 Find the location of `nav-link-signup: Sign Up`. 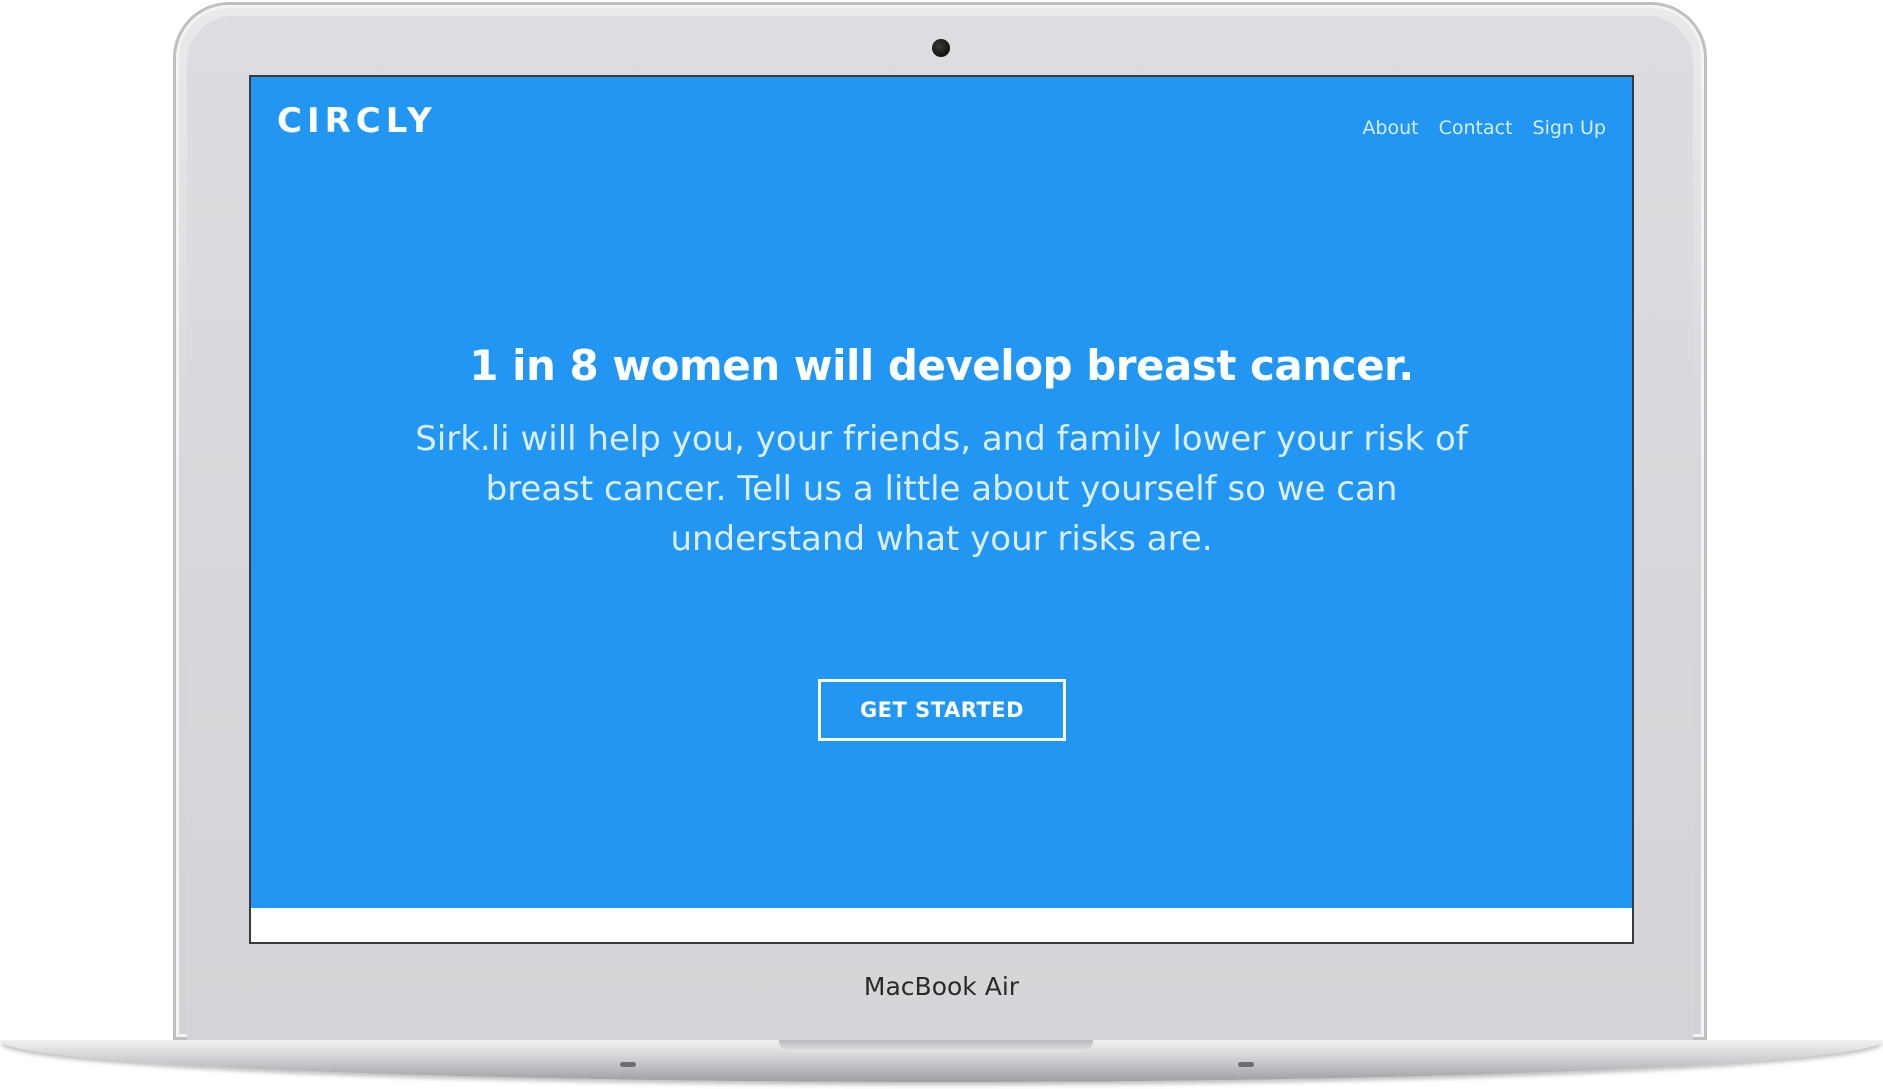

nav-link-signup: Sign Up is located at coordinates (1569, 128).